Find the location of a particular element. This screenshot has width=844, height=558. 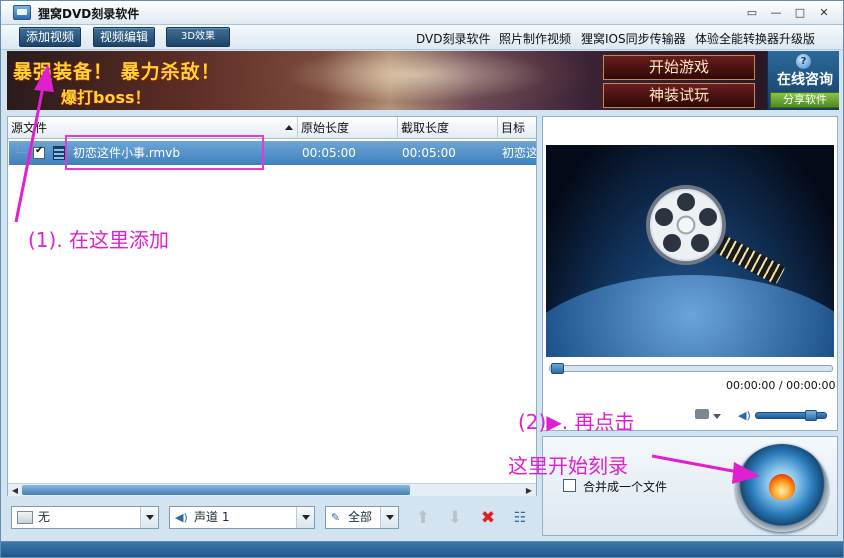

video-preview-screen is located at coordinates (690, 251).